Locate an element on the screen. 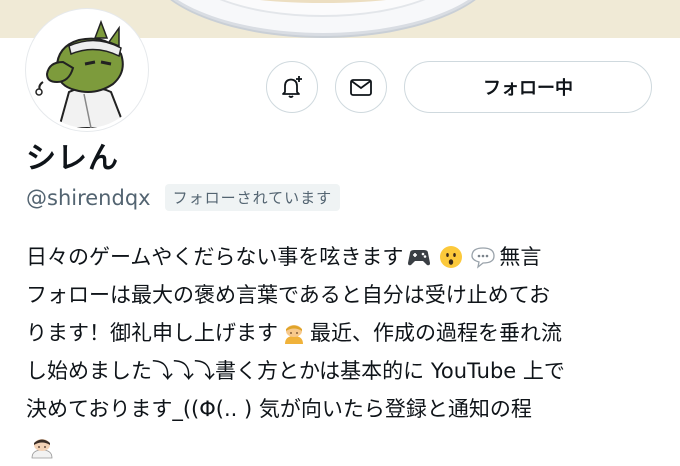 The height and width of the screenshot is (466, 680). bio-text: ります！御礼申し上げます is located at coordinates (152, 333).